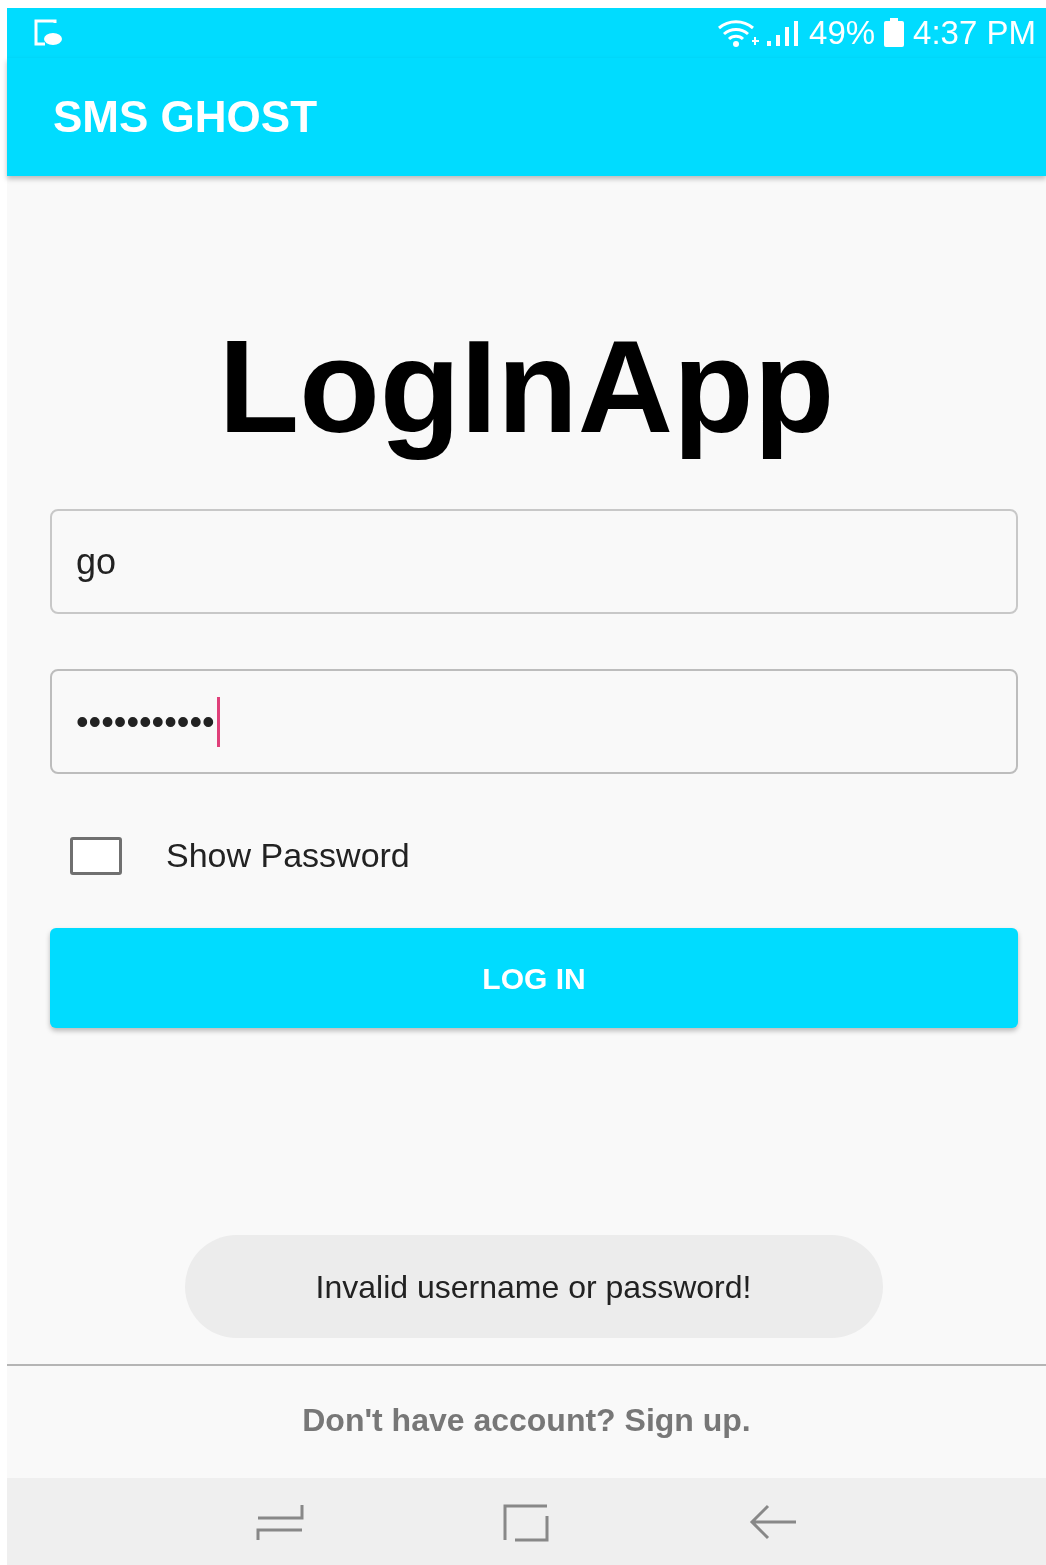 This screenshot has height=1565, width=1046. Describe the element at coordinates (842, 33) in the screenshot. I see `battery-percent: 49%` at that location.